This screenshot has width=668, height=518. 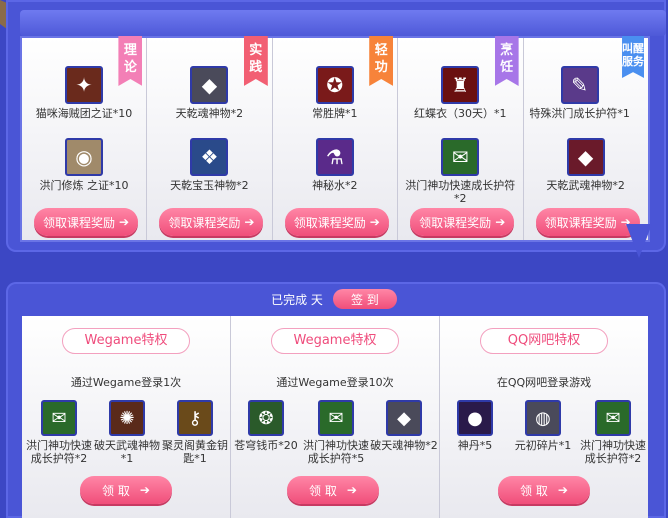 I want to click on reward-label: 洪门修炼 之证*10, so click(x=84, y=185).